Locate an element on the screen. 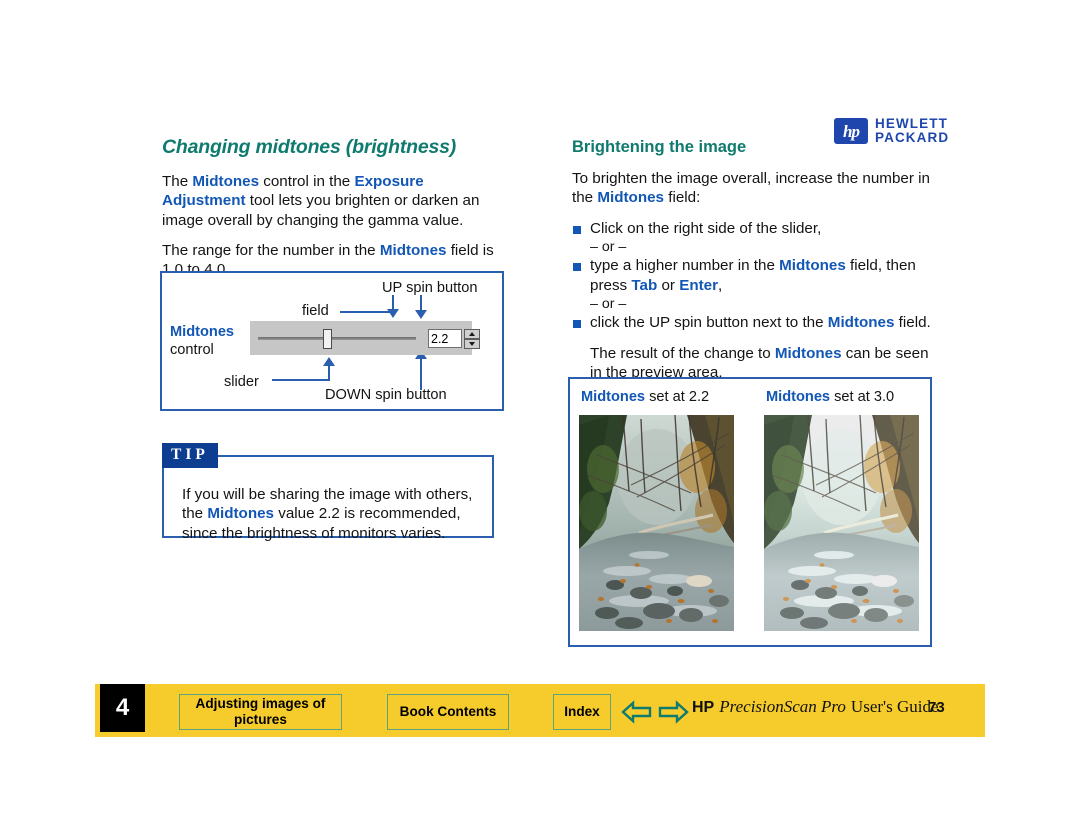  body-text-run: The result of the change to is located at coordinates (682, 353).